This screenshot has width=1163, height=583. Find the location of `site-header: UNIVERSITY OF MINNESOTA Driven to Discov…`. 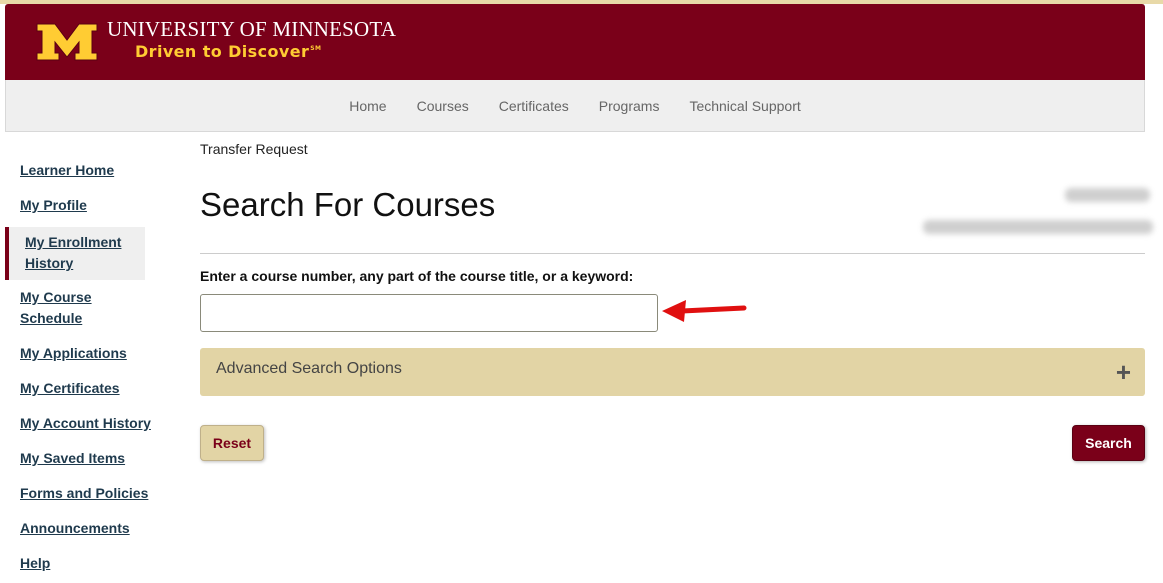

site-header: UNIVERSITY OF MINNESOTA Driven to Discov… is located at coordinates (575, 42).